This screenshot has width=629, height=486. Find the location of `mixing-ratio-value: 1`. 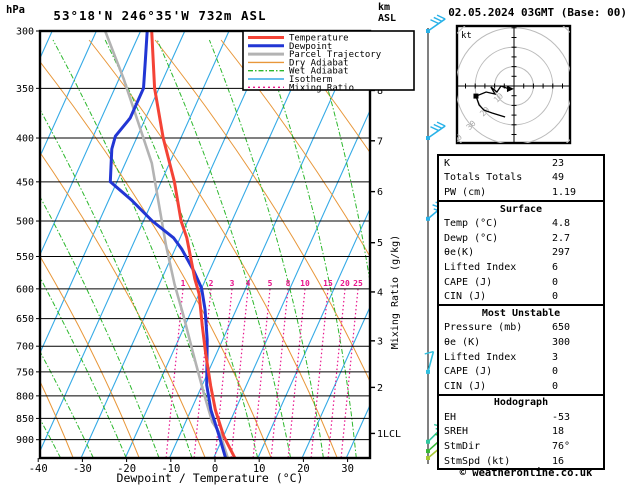

mixing-ratio-value: 1 is located at coordinates (183, 283).